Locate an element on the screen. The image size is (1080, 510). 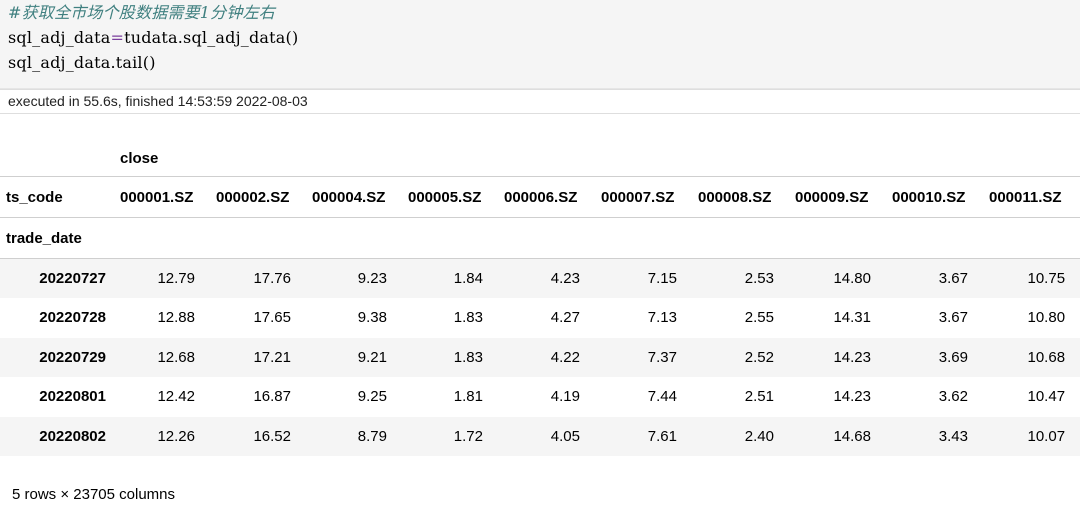
table-cell: 16.52 is located at coordinates (272, 436).